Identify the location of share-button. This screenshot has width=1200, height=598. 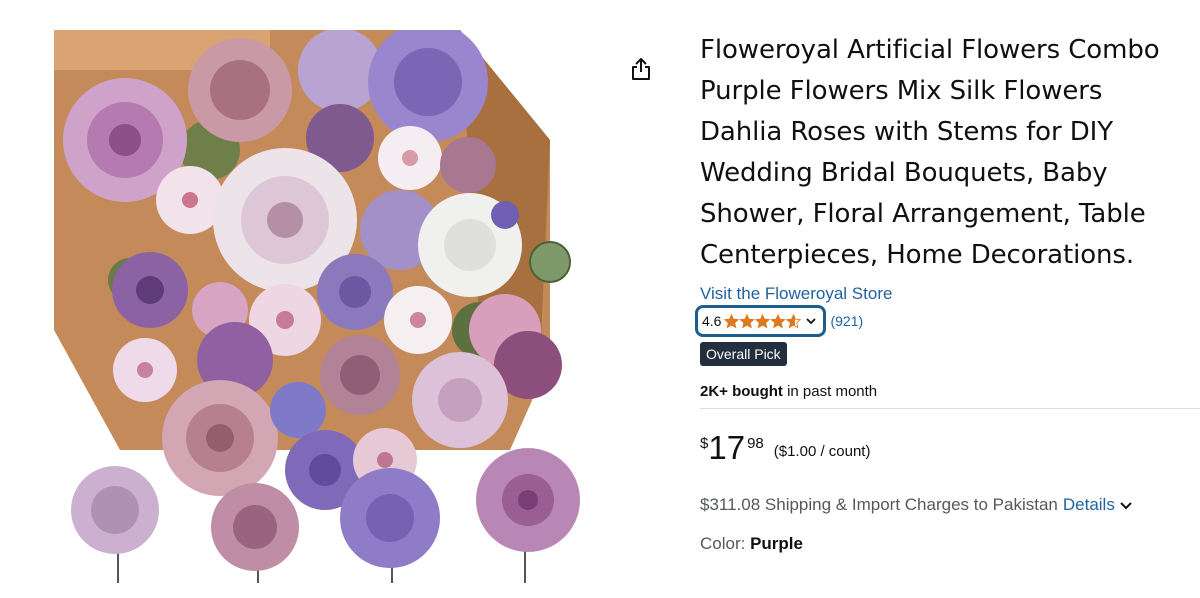
(641, 69).